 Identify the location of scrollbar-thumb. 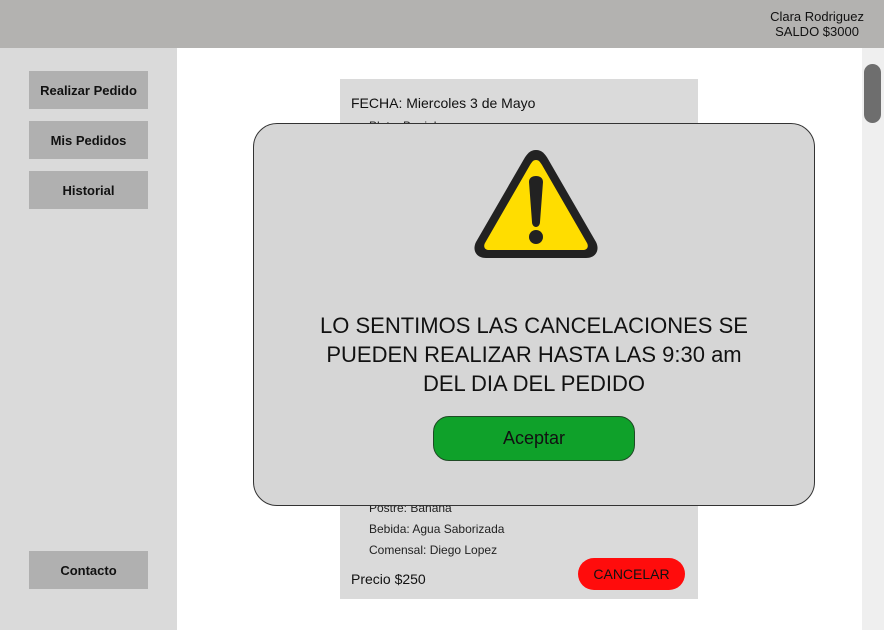
(872, 93).